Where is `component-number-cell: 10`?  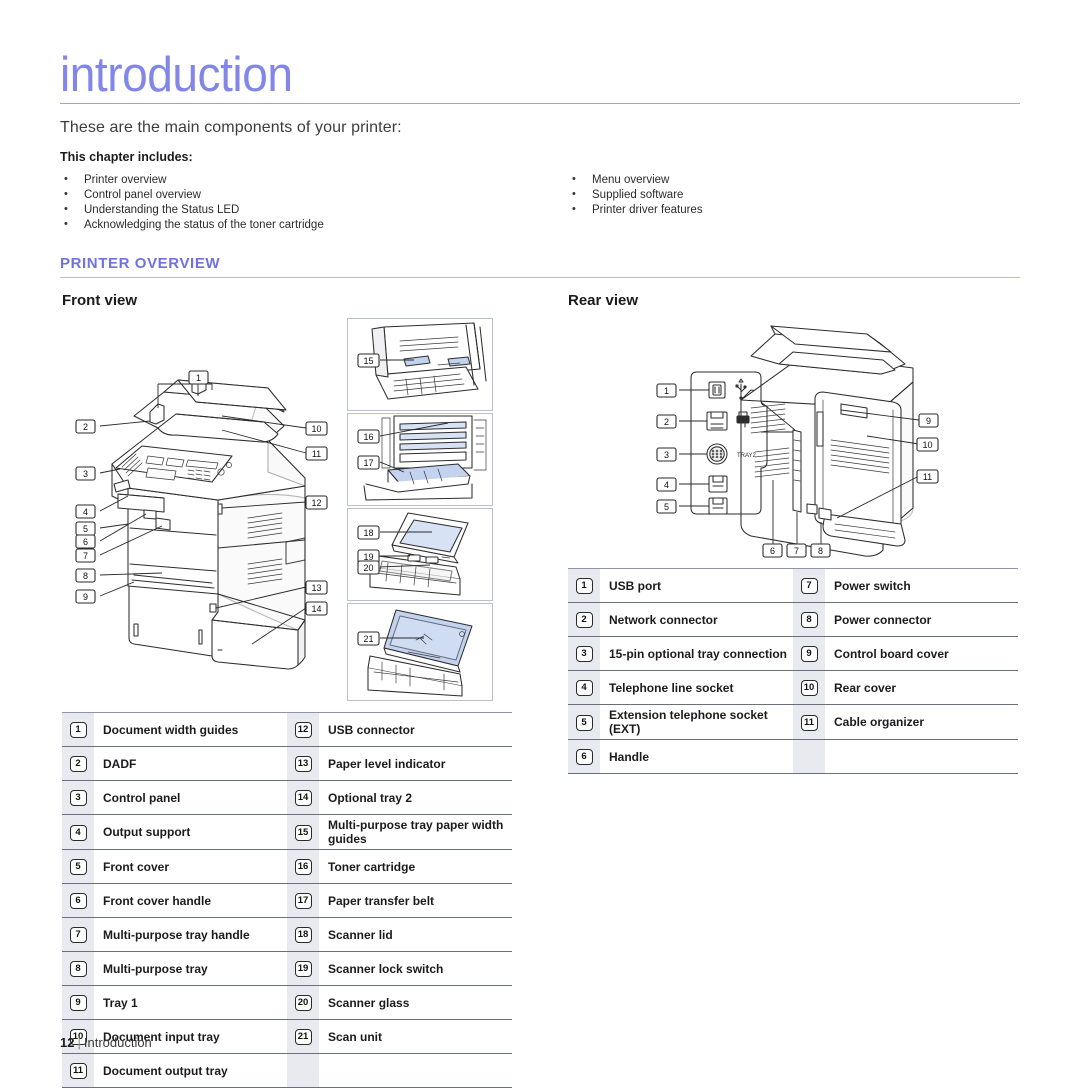 component-number-cell: 10 is located at coordinates (809, 687).